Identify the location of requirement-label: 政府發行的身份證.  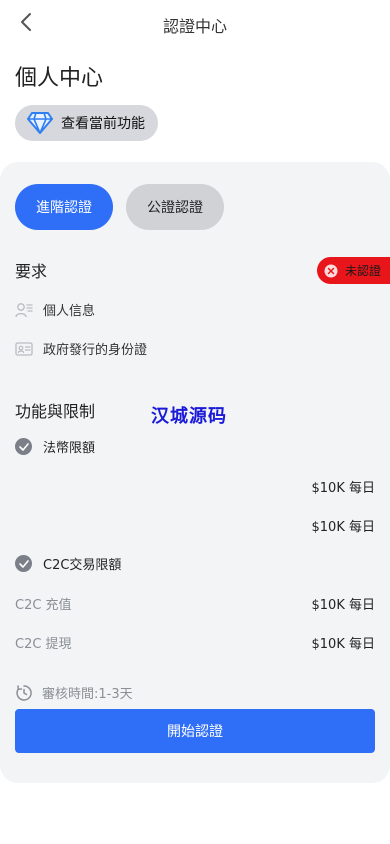
(95, 350).